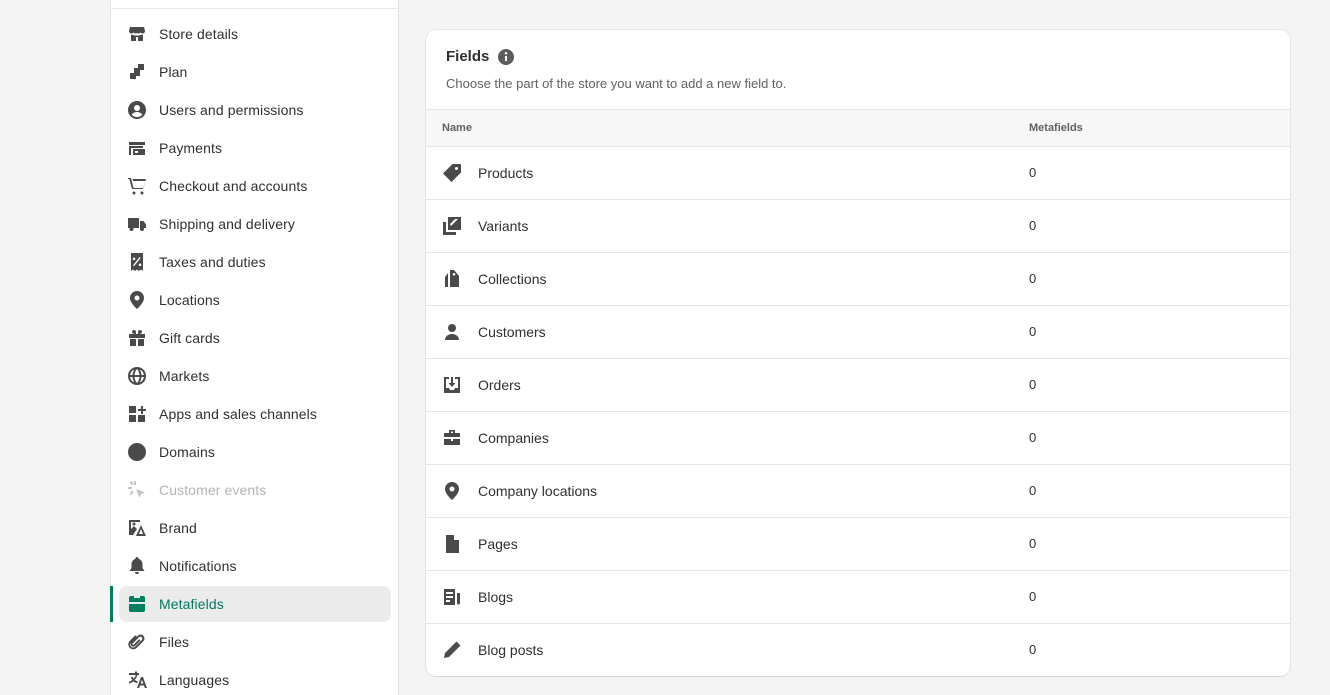 The image size is (1330, 695). I want to click on row-name: Pages, so click(498, 544).